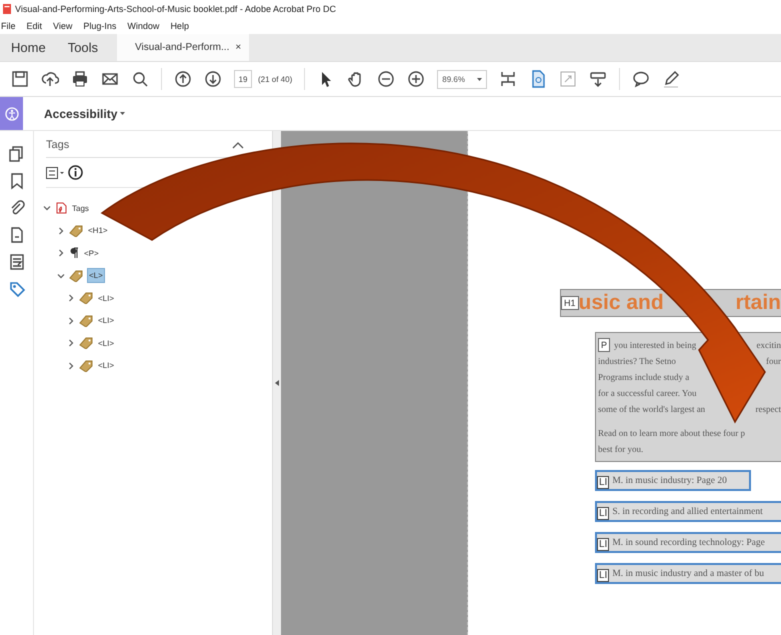  What do you see at coordinates (768, 409) in the screenshot?
I see `paragraph-text: respect` at bounding box center [768, 409].